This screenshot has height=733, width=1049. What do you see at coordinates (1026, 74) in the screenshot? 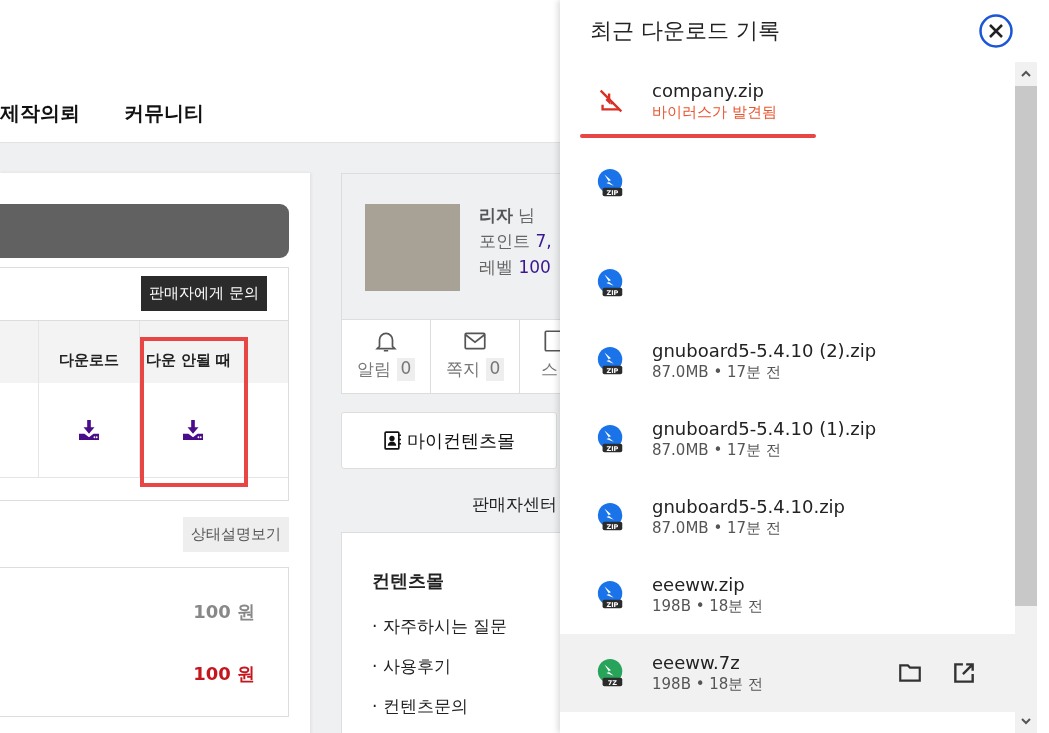
I see `scroll-up-icon` at bounding box center [1026, 74].